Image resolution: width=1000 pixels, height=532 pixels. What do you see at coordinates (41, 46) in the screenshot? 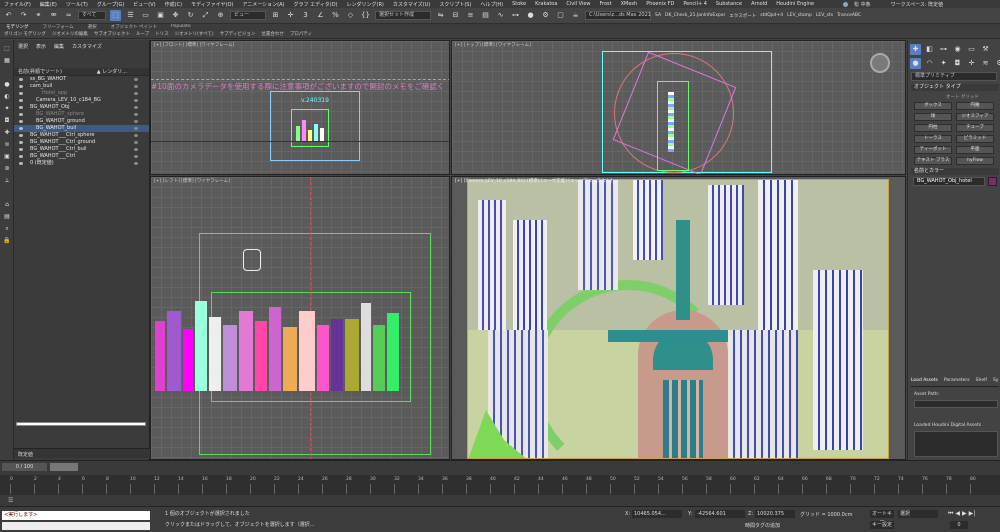
I see `explorer-tab-display: 表示` at bounding box center [41, 46].